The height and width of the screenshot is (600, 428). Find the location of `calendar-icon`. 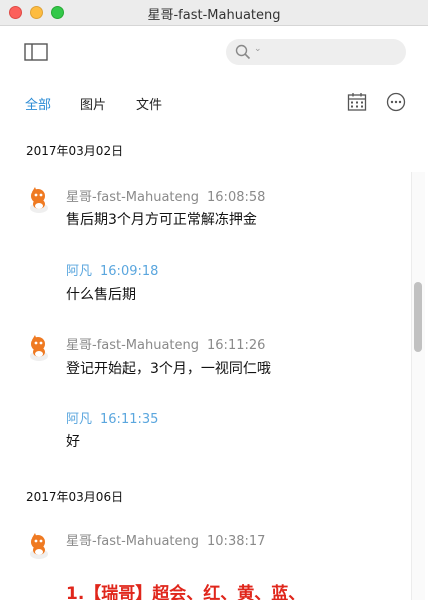

calendar-icon is located at coordinates (357, 102).